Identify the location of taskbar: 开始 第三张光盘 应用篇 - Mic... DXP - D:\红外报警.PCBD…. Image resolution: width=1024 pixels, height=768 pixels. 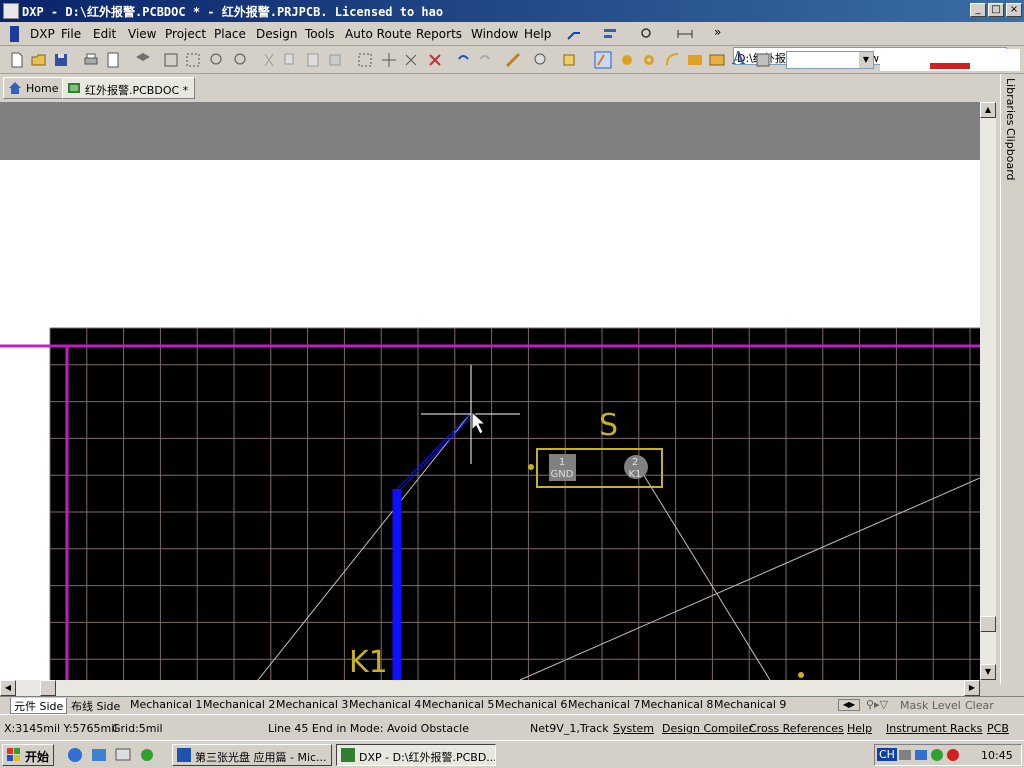
(512, 754).